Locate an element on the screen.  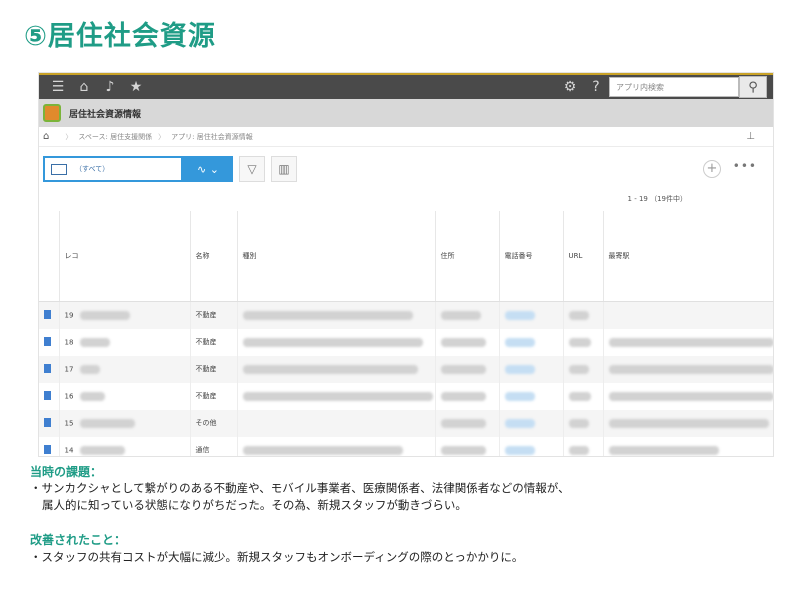
column-header: URL is located at coordinates (583, 256).